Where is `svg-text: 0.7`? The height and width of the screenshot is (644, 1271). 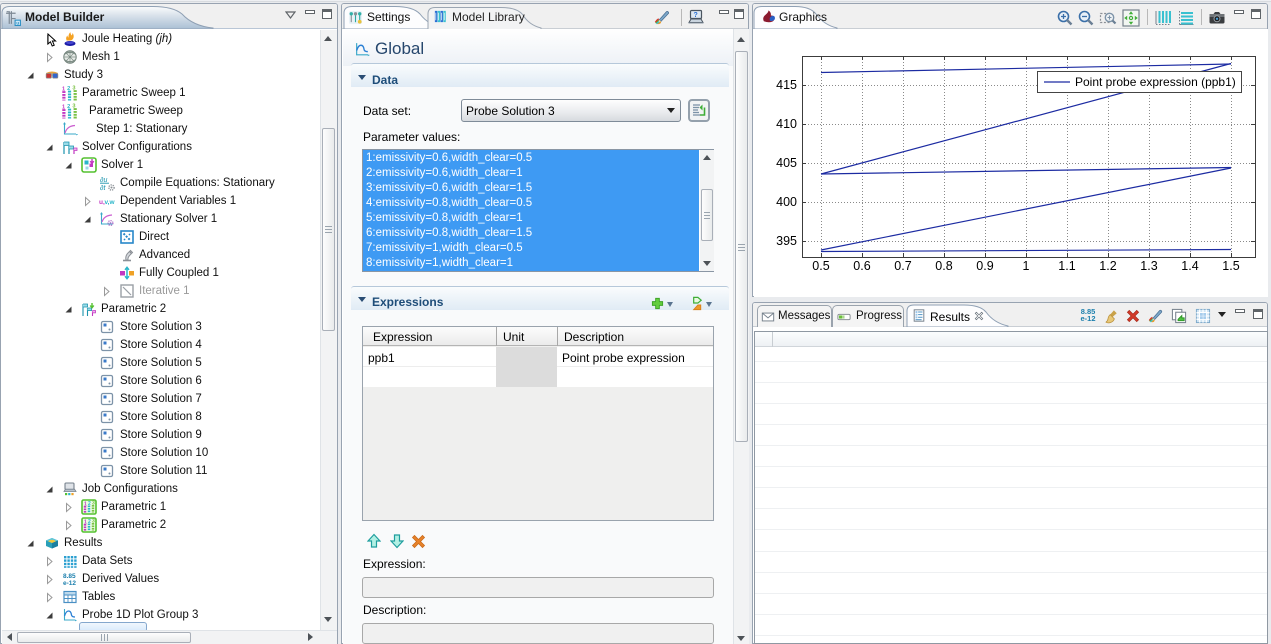 svg-text: 0.7 is located at coordinates (902, 266).